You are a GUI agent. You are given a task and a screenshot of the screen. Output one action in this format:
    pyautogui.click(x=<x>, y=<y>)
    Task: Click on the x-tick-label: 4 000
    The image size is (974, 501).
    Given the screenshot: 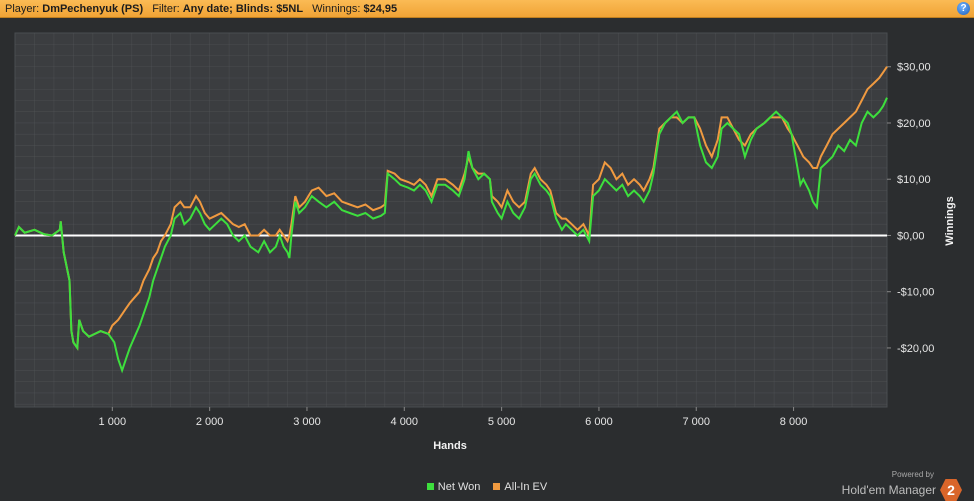 What is the action you would take?
    pyautogui.click(x=405, y=422)
    